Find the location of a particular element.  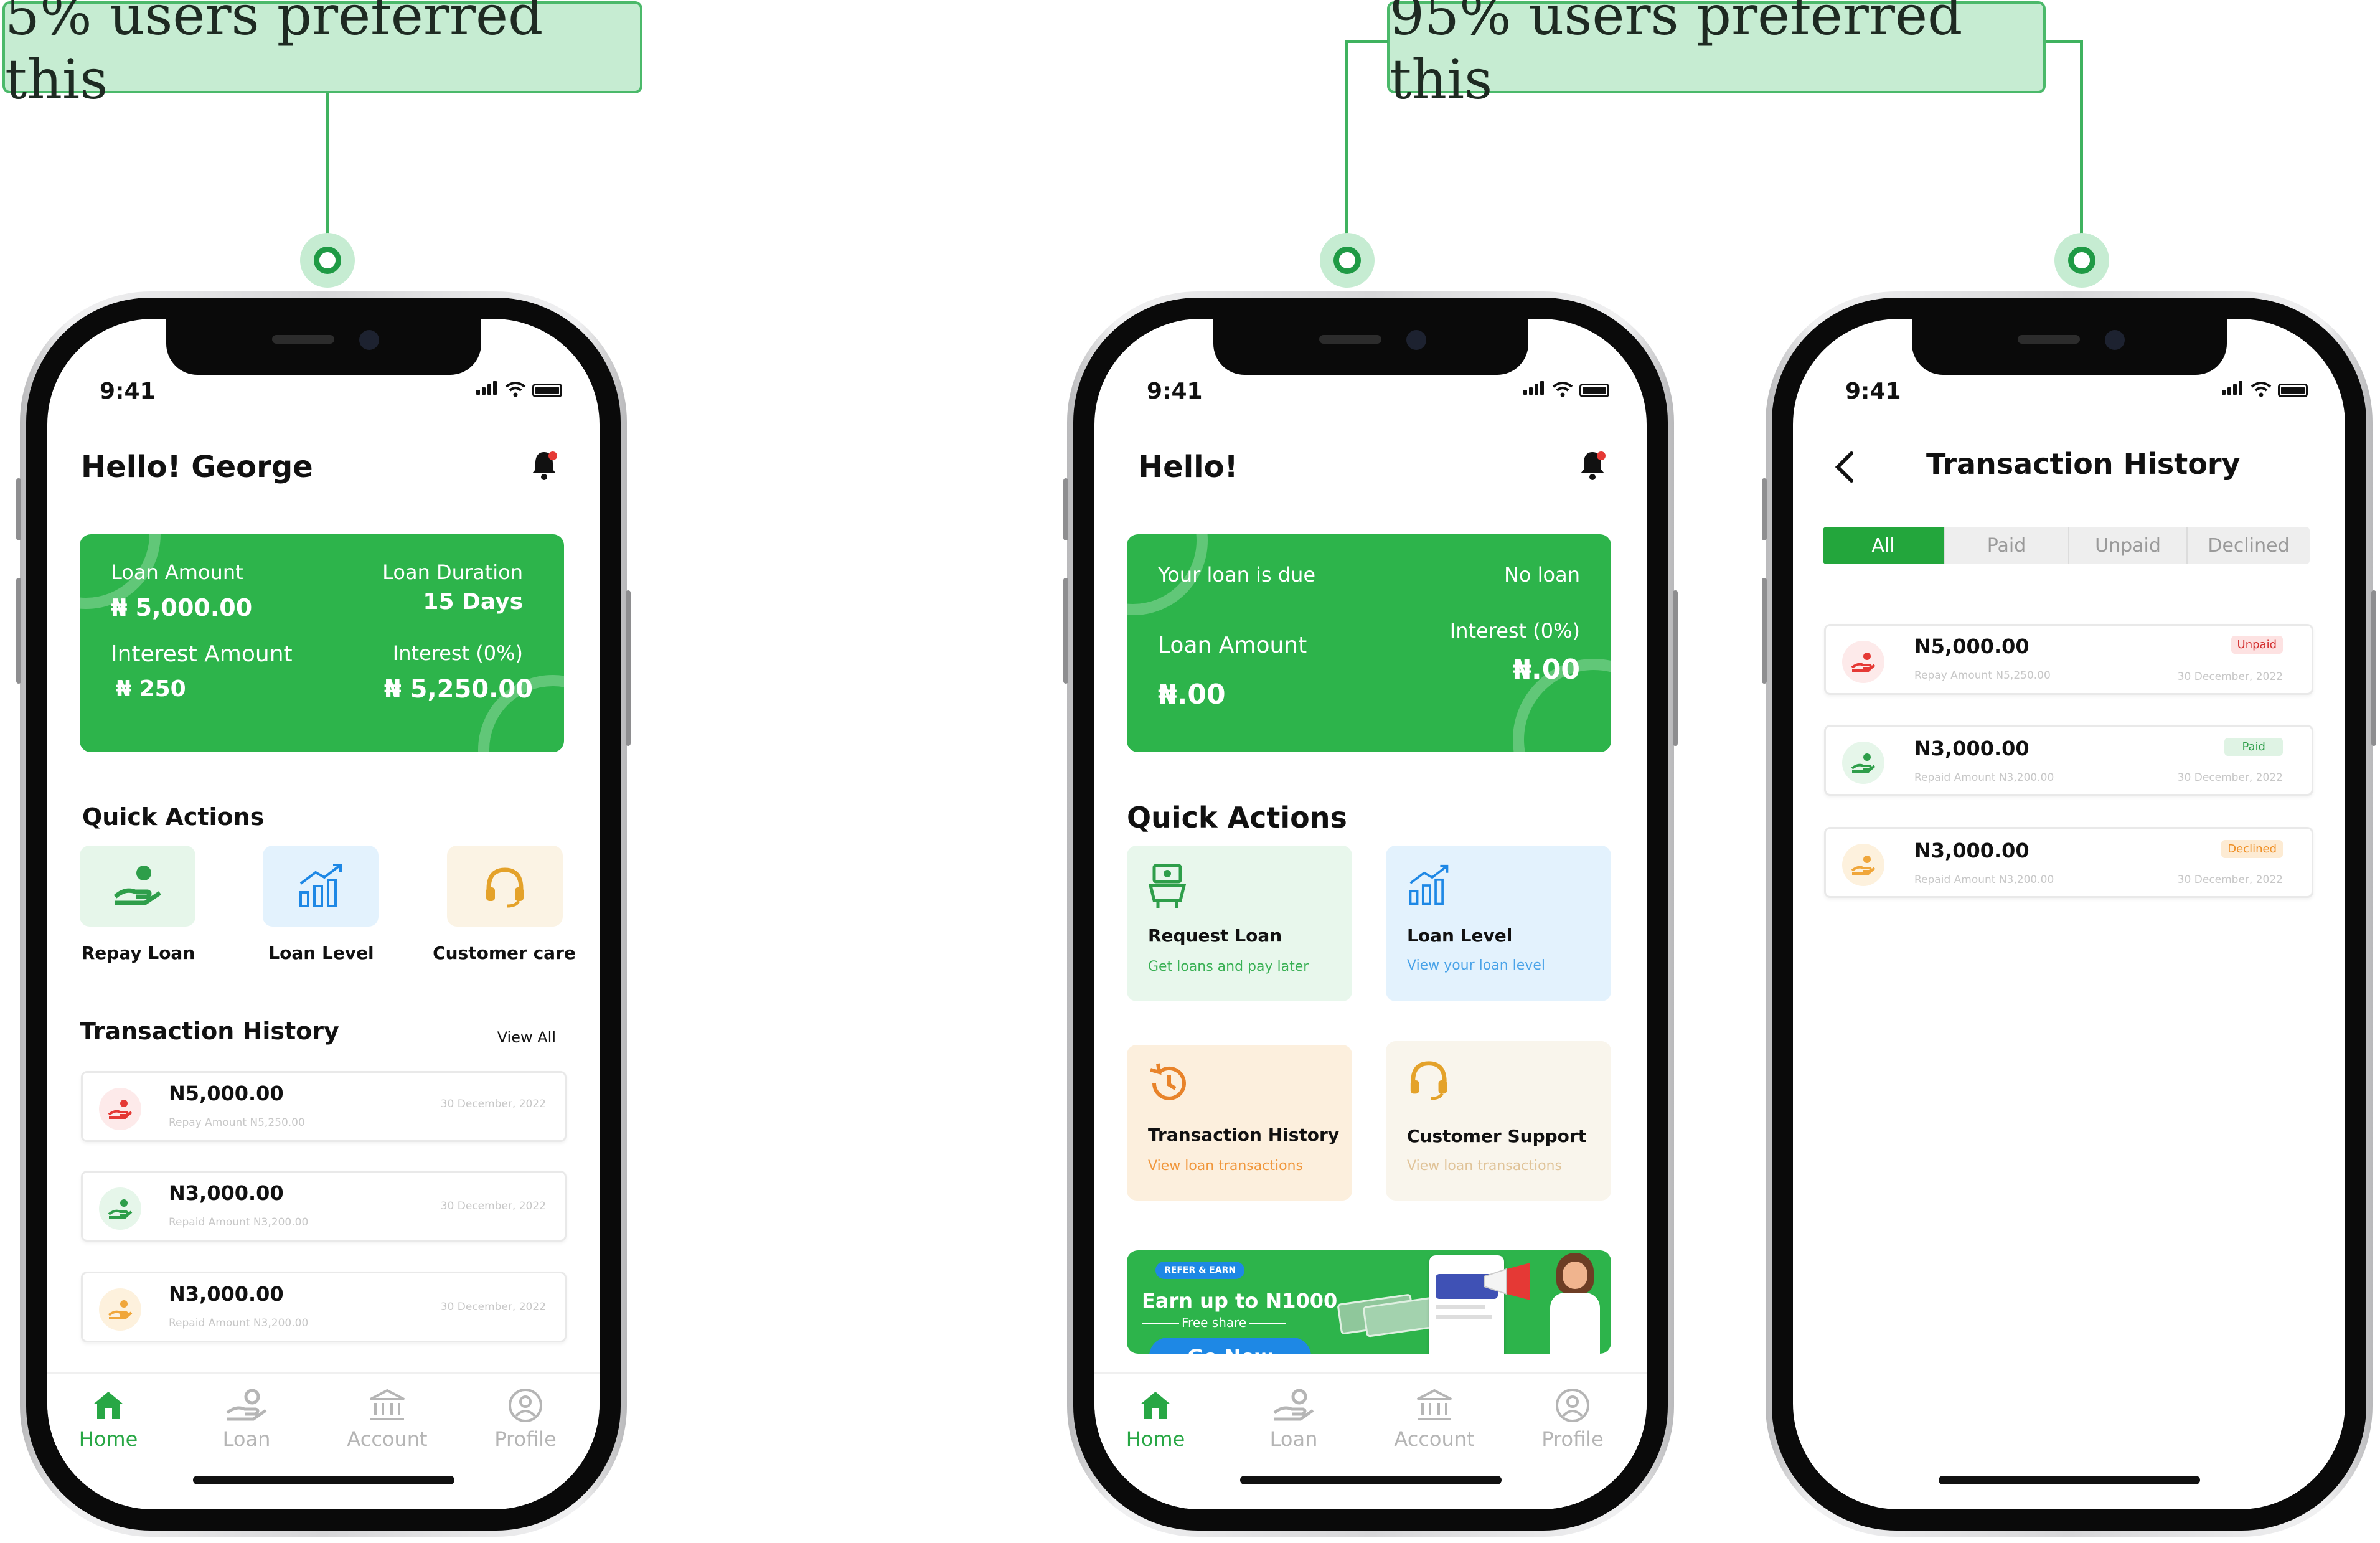

battery-icon is located at coordinates (1594, 390).